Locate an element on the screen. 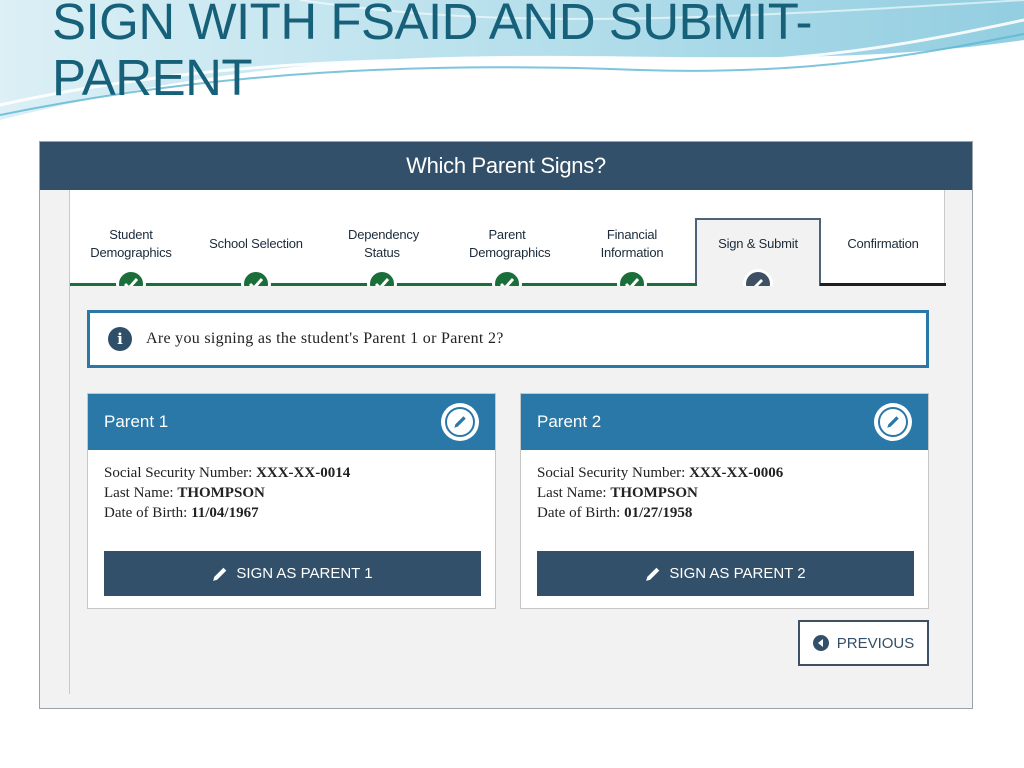  card-header: Parent 1 is located at coordinates (291, 422).